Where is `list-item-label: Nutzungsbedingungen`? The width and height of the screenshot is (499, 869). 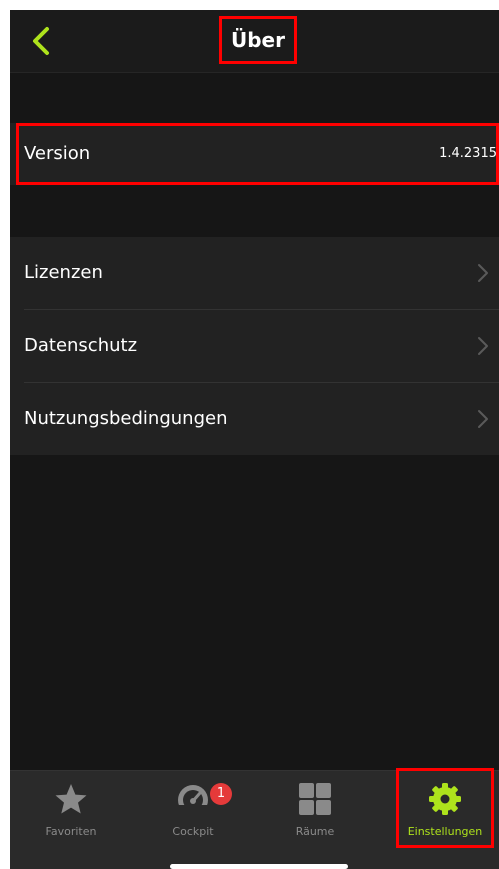
list-item-label: Nutzungsbedingungen is located at coordinates (126, 418).